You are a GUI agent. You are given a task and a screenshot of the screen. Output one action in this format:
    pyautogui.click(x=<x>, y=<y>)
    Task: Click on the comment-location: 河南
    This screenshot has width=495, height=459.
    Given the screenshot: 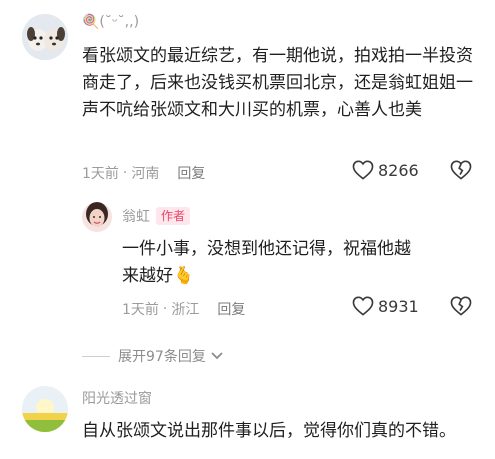 What is the action you would take?
    pyautogui.click(x=145, y=174)
    